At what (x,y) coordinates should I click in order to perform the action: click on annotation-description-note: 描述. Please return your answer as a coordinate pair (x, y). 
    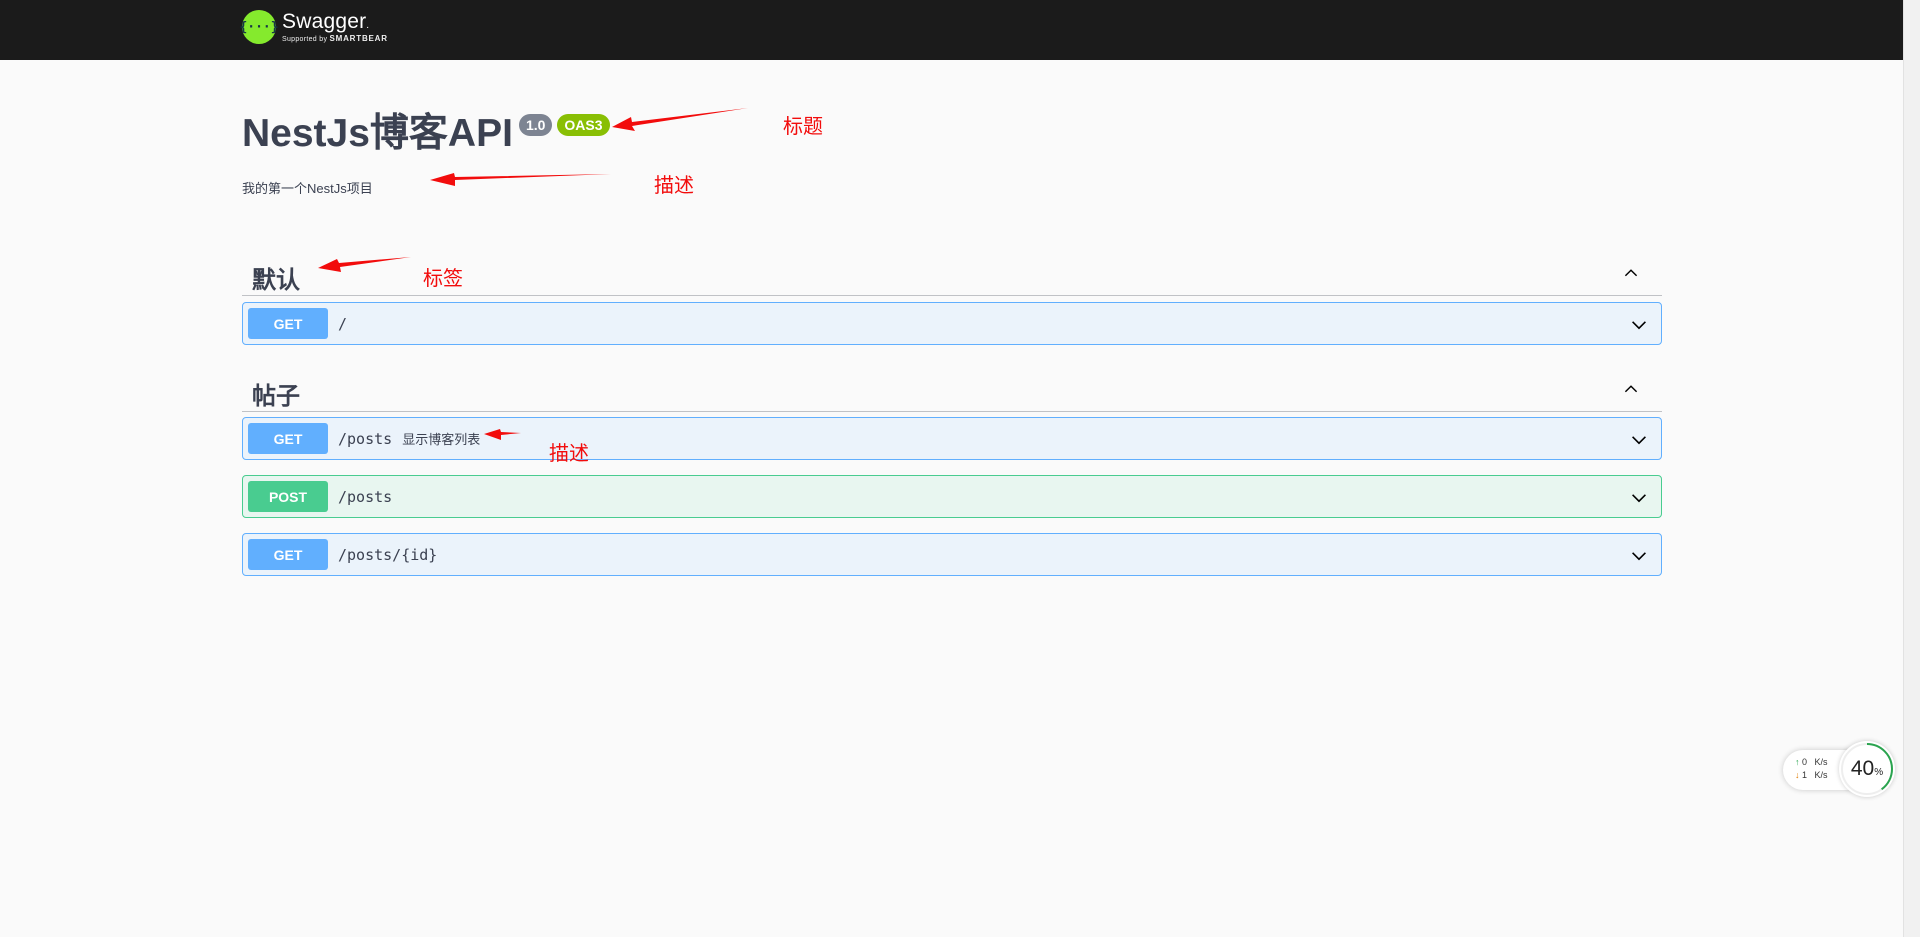
    Looking at the image, I should click on (674, 186).